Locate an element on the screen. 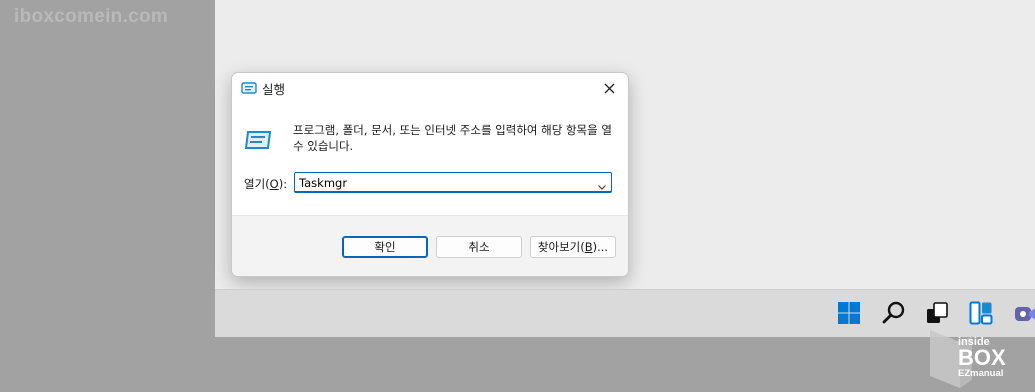 The image size is (1035, 392). cancel-button: 취소 is located at coordinates (479, 247).